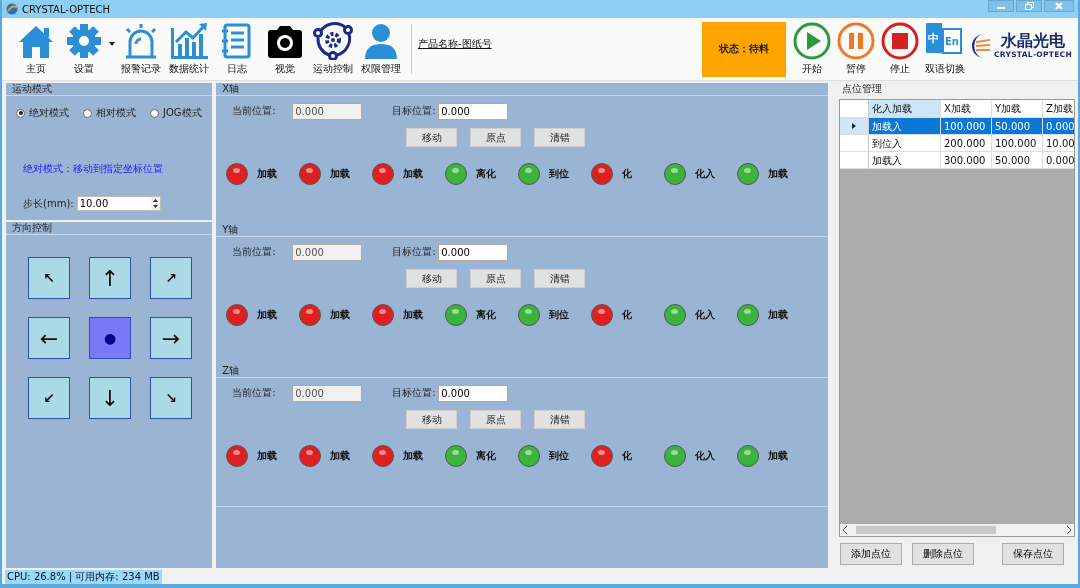 This screenshot has height=588, width=1080. What do you see at coordinates (899, 41) in the screenshot?
I see `stop-icon` at bounding box center [899, 41].